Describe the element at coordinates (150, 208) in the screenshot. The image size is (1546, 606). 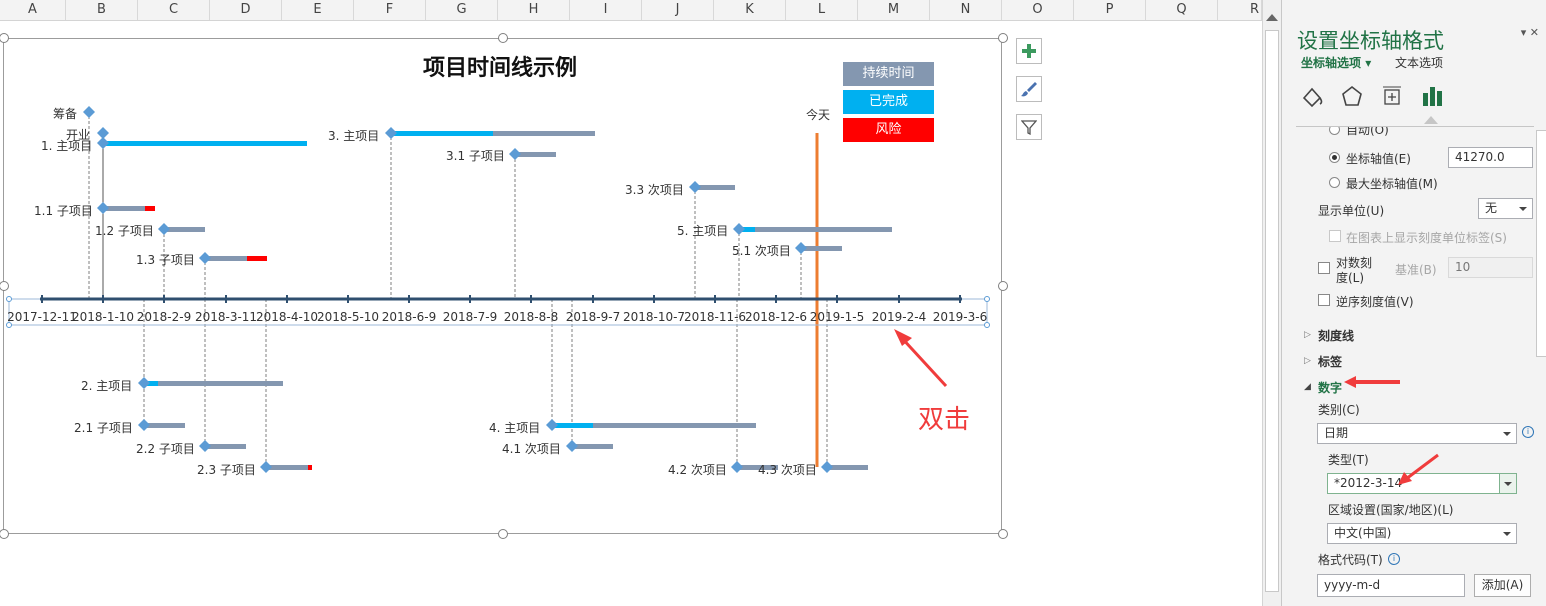
I see `bar-1.1-risk` at that location.